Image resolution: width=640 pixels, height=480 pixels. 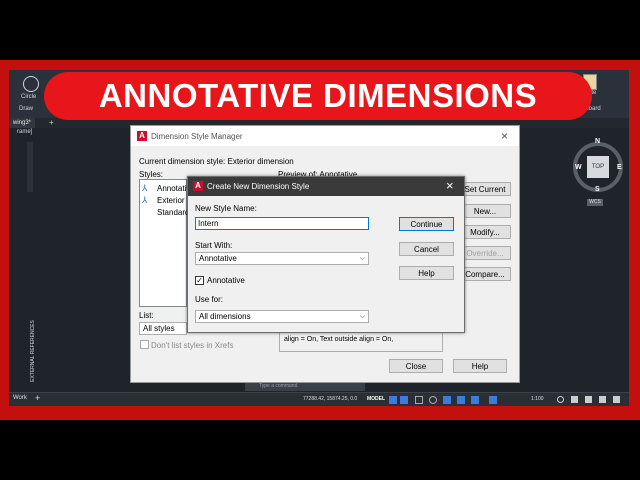 I want to click on styles-label: Styles:, so click(x=151, y=174).